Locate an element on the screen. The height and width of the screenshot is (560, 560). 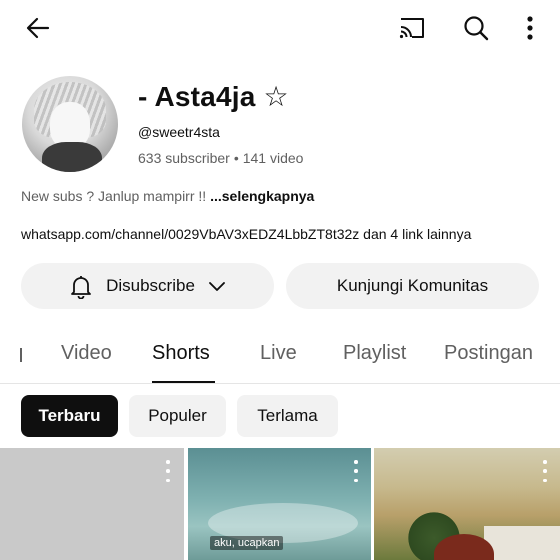
visit-community-label: Kunjungi Komunitas is located at coordinates (412, 285).